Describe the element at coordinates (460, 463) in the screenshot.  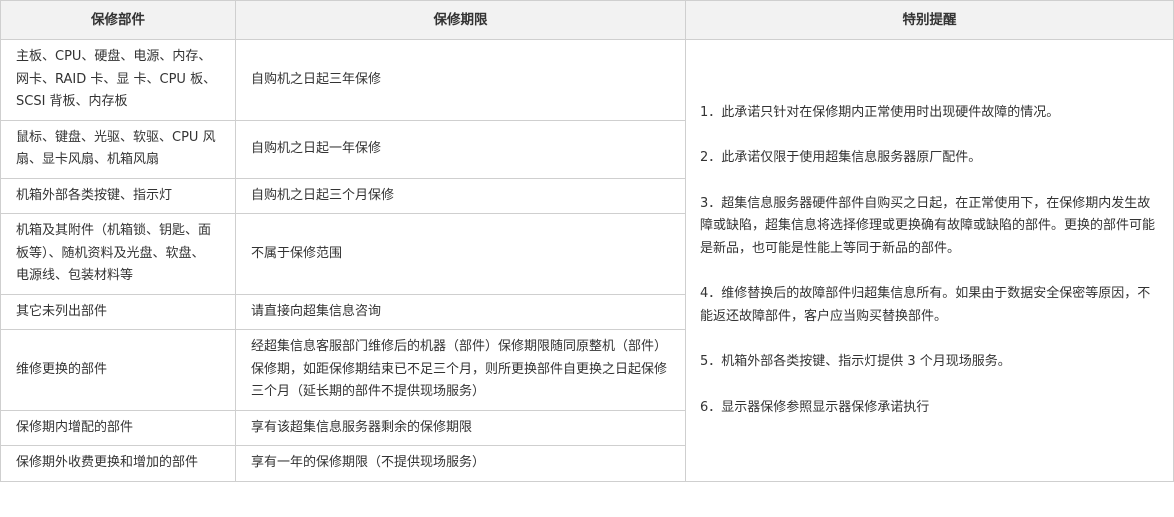
I see `period-cell: 享有一年的保修期限（不提供现场服务）` at that location.